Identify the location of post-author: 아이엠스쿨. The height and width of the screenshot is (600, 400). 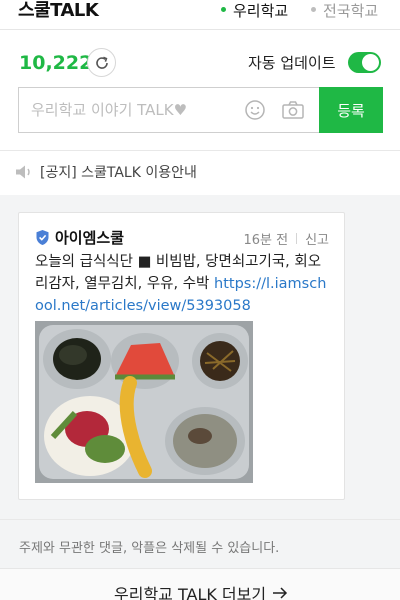
(79, 237).